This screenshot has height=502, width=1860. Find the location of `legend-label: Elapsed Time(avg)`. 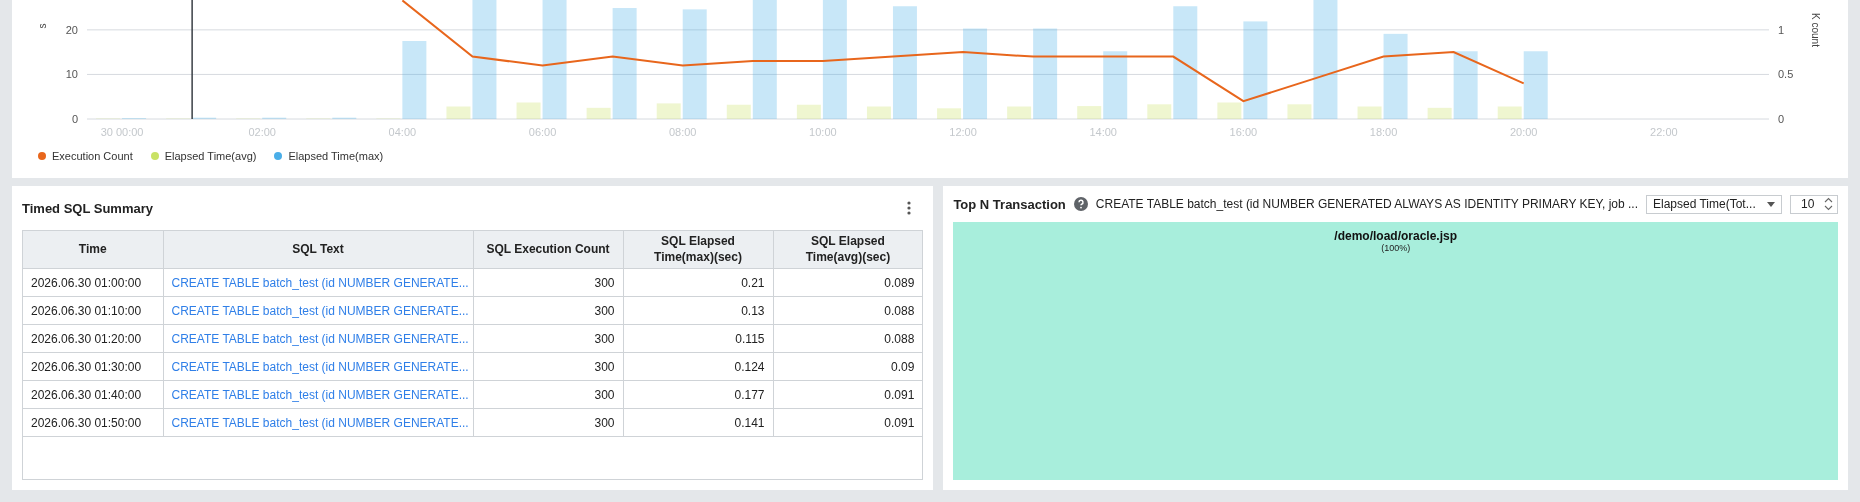

legend-label: Elapsed Time(avg) is located at coordinates (210, 156).